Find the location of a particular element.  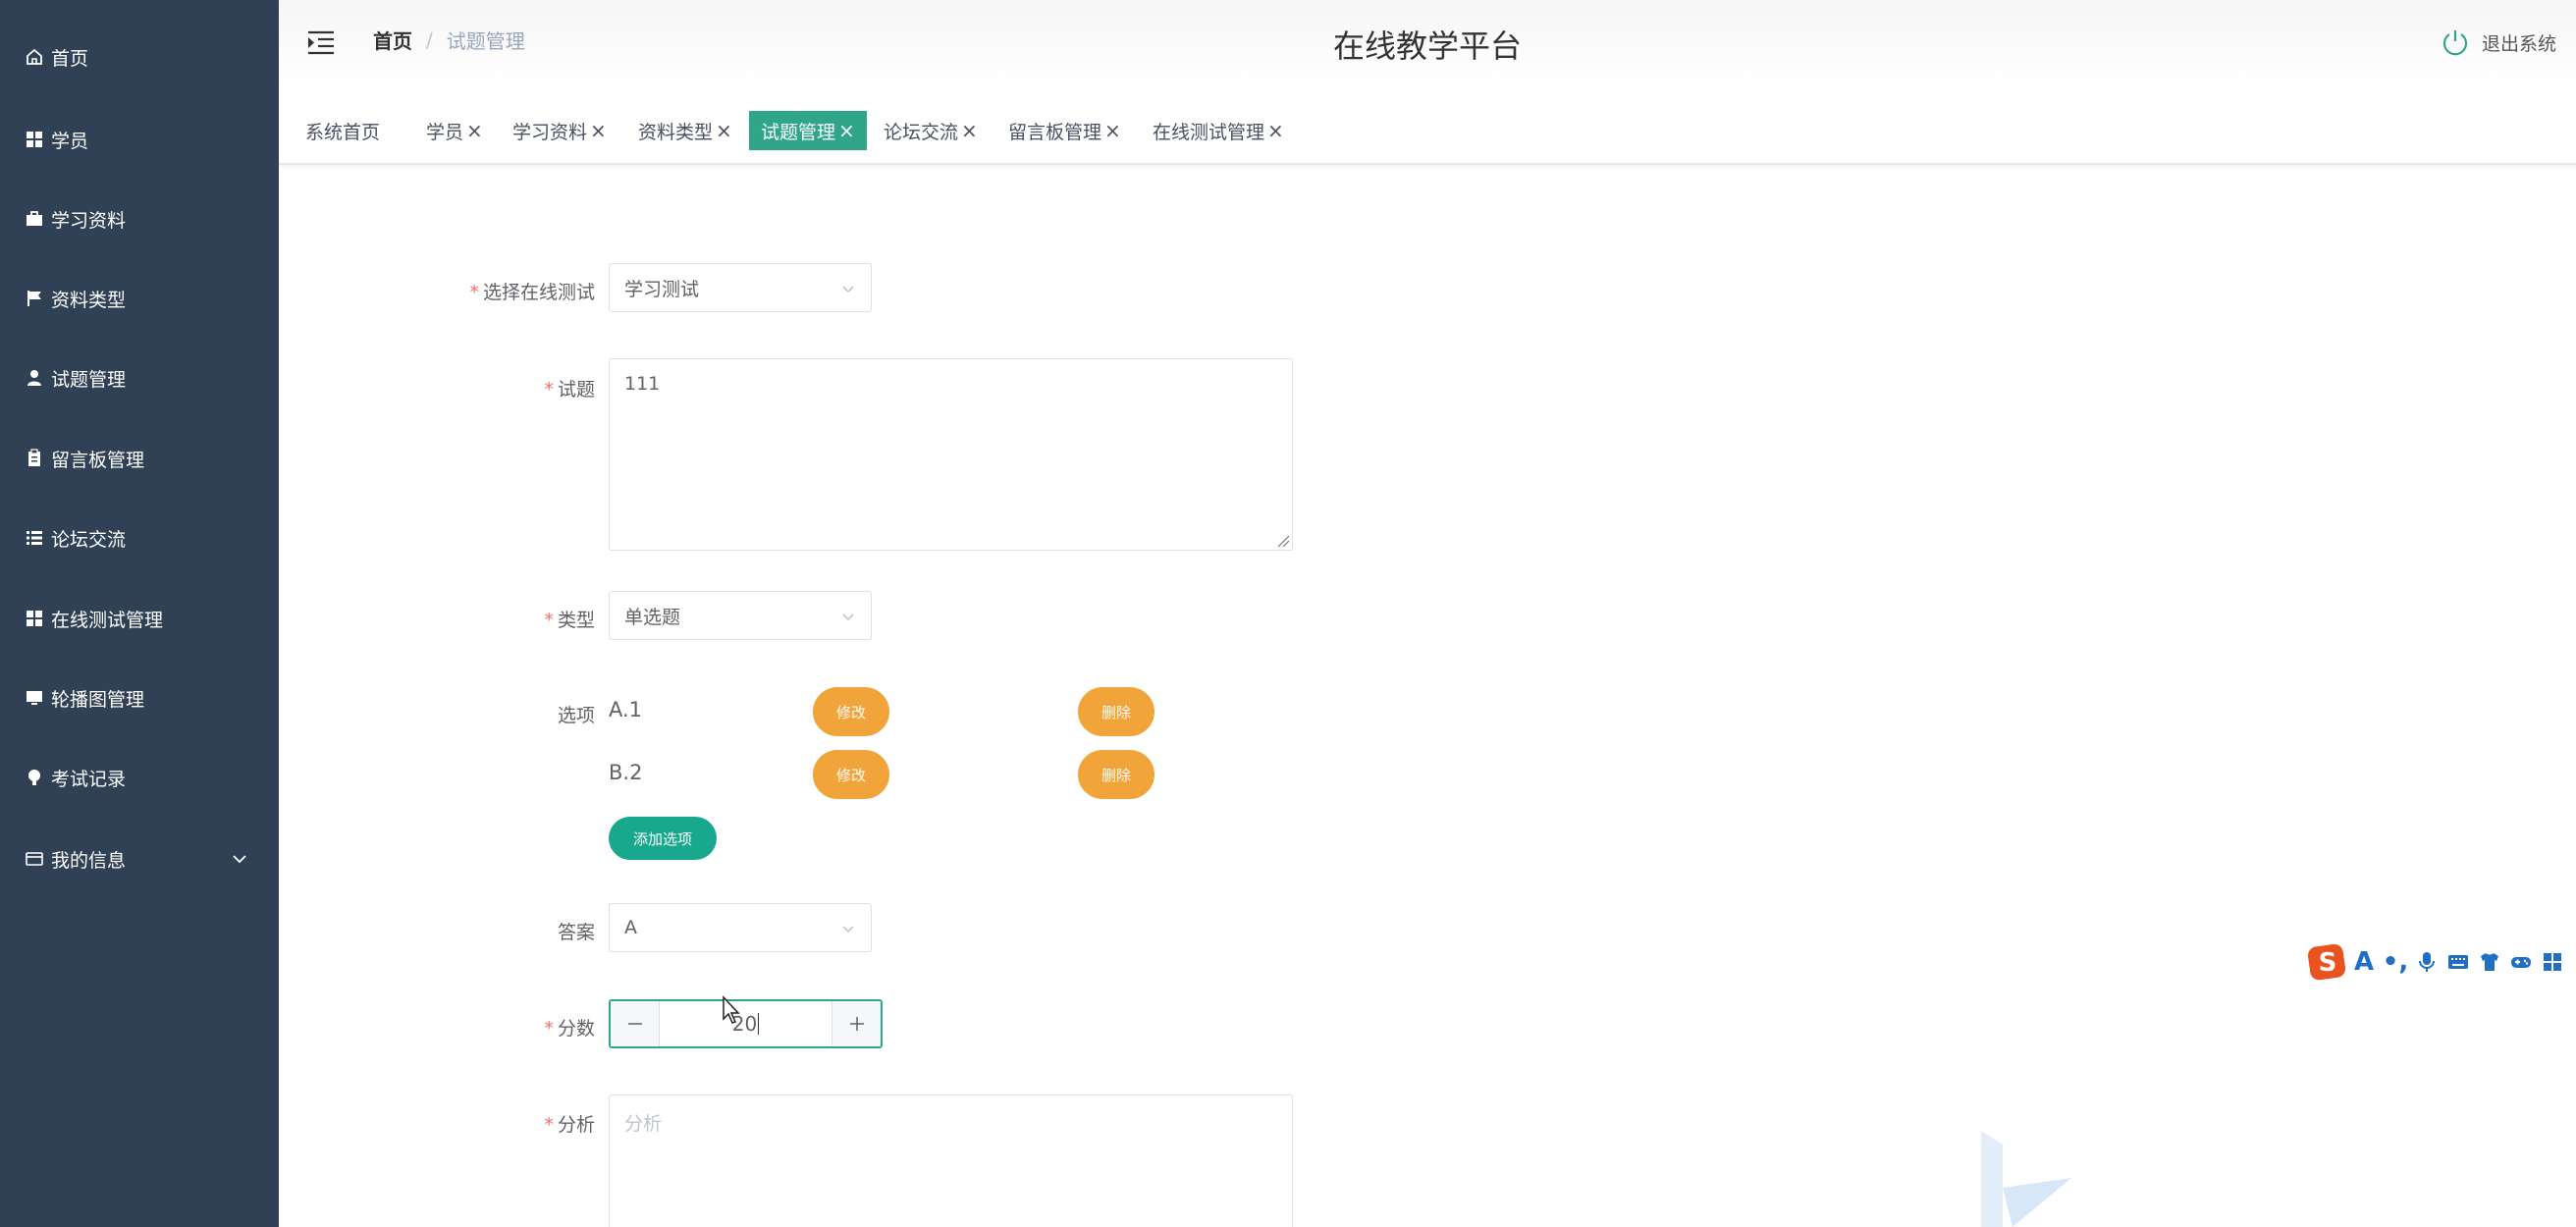

label-text: 选项 is located at coordinates (576, 715).